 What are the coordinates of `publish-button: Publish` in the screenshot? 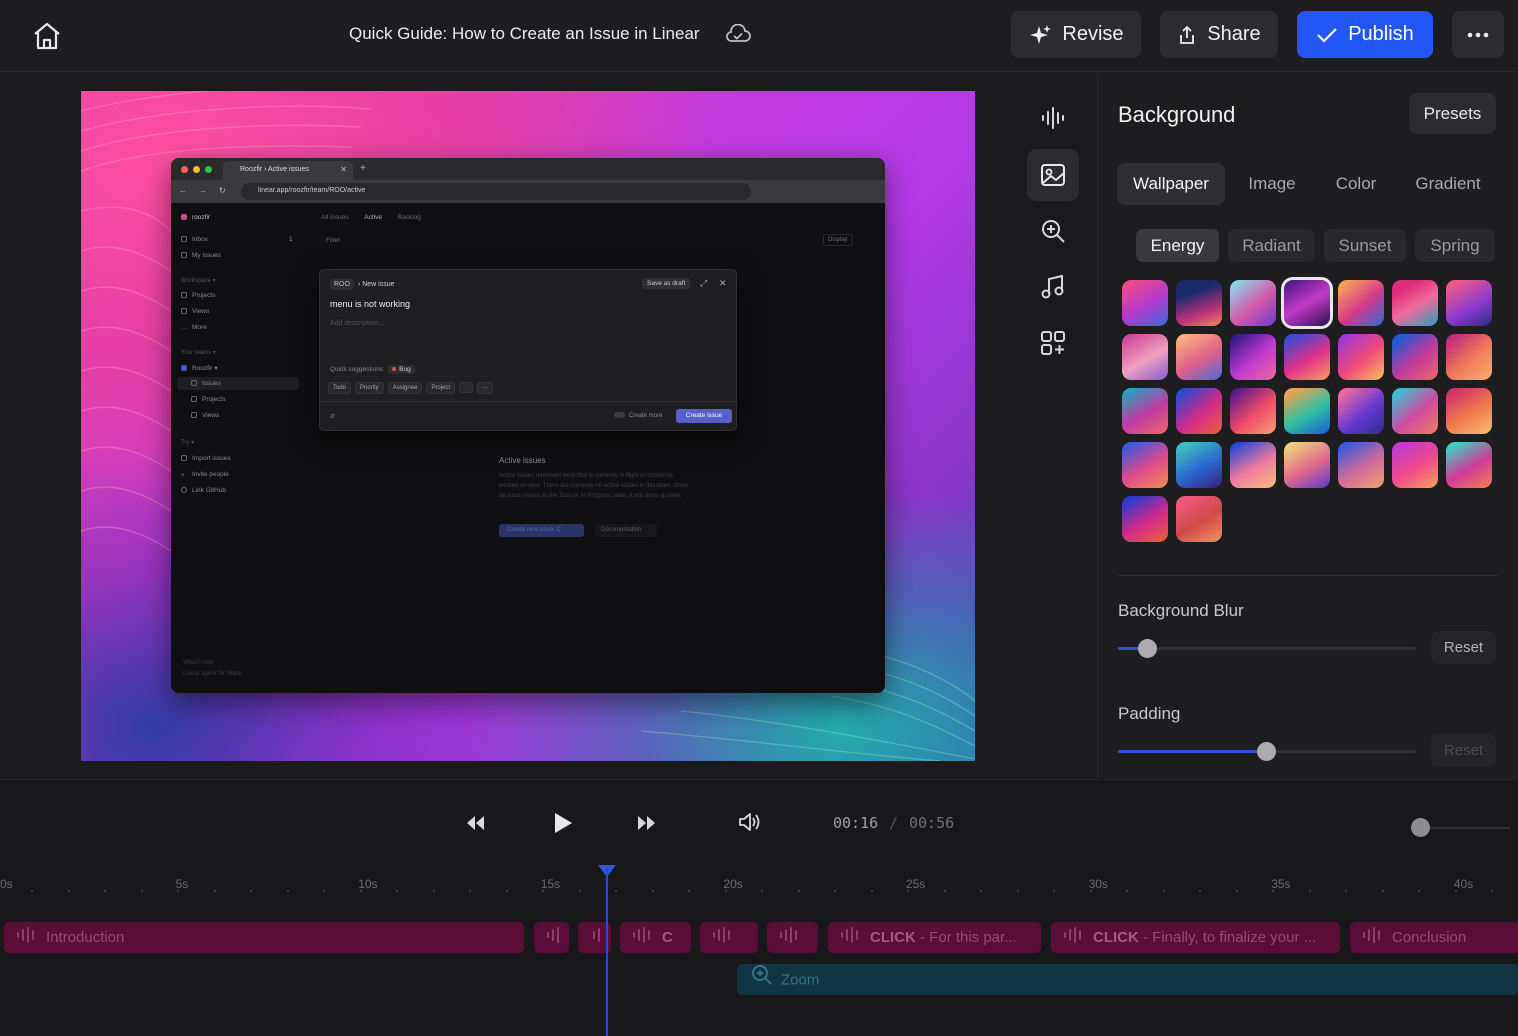 It's located at (1365, 34).